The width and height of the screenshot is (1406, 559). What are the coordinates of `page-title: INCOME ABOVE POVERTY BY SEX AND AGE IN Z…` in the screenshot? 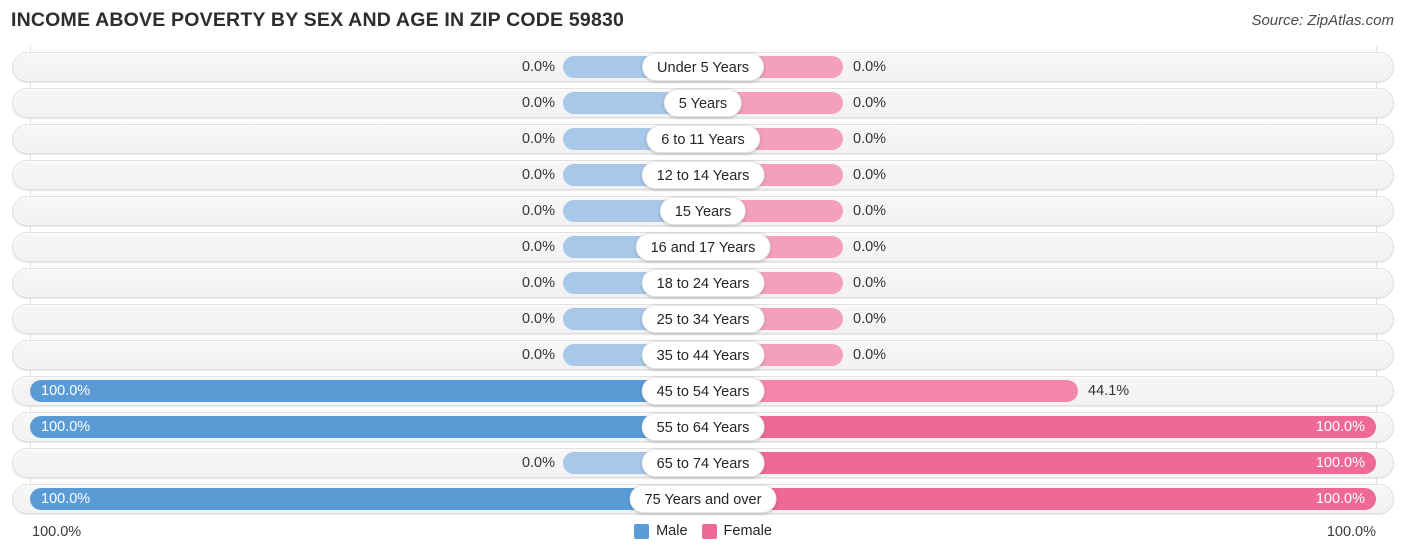 It's located at (318, 20).